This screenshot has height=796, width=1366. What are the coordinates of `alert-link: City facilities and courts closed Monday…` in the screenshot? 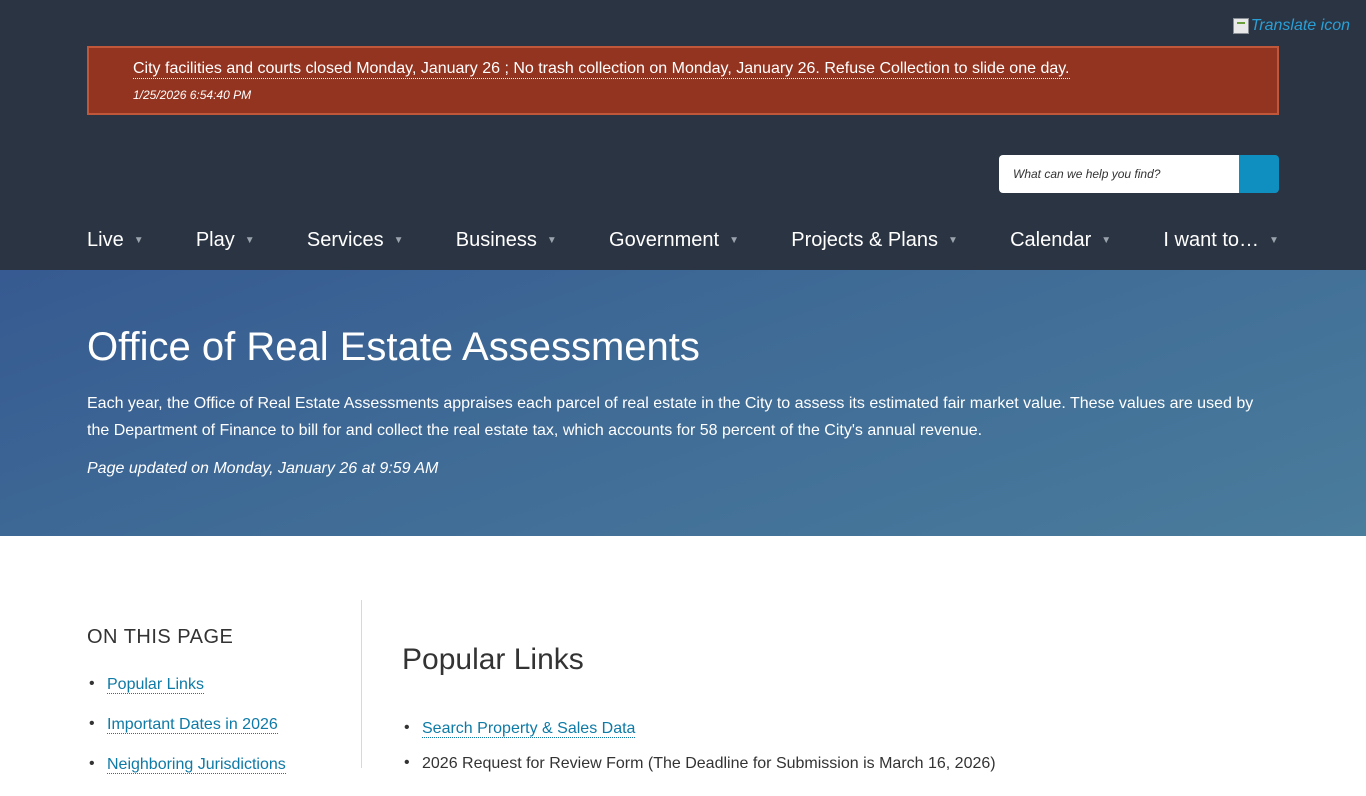 It's located at (601, 69).